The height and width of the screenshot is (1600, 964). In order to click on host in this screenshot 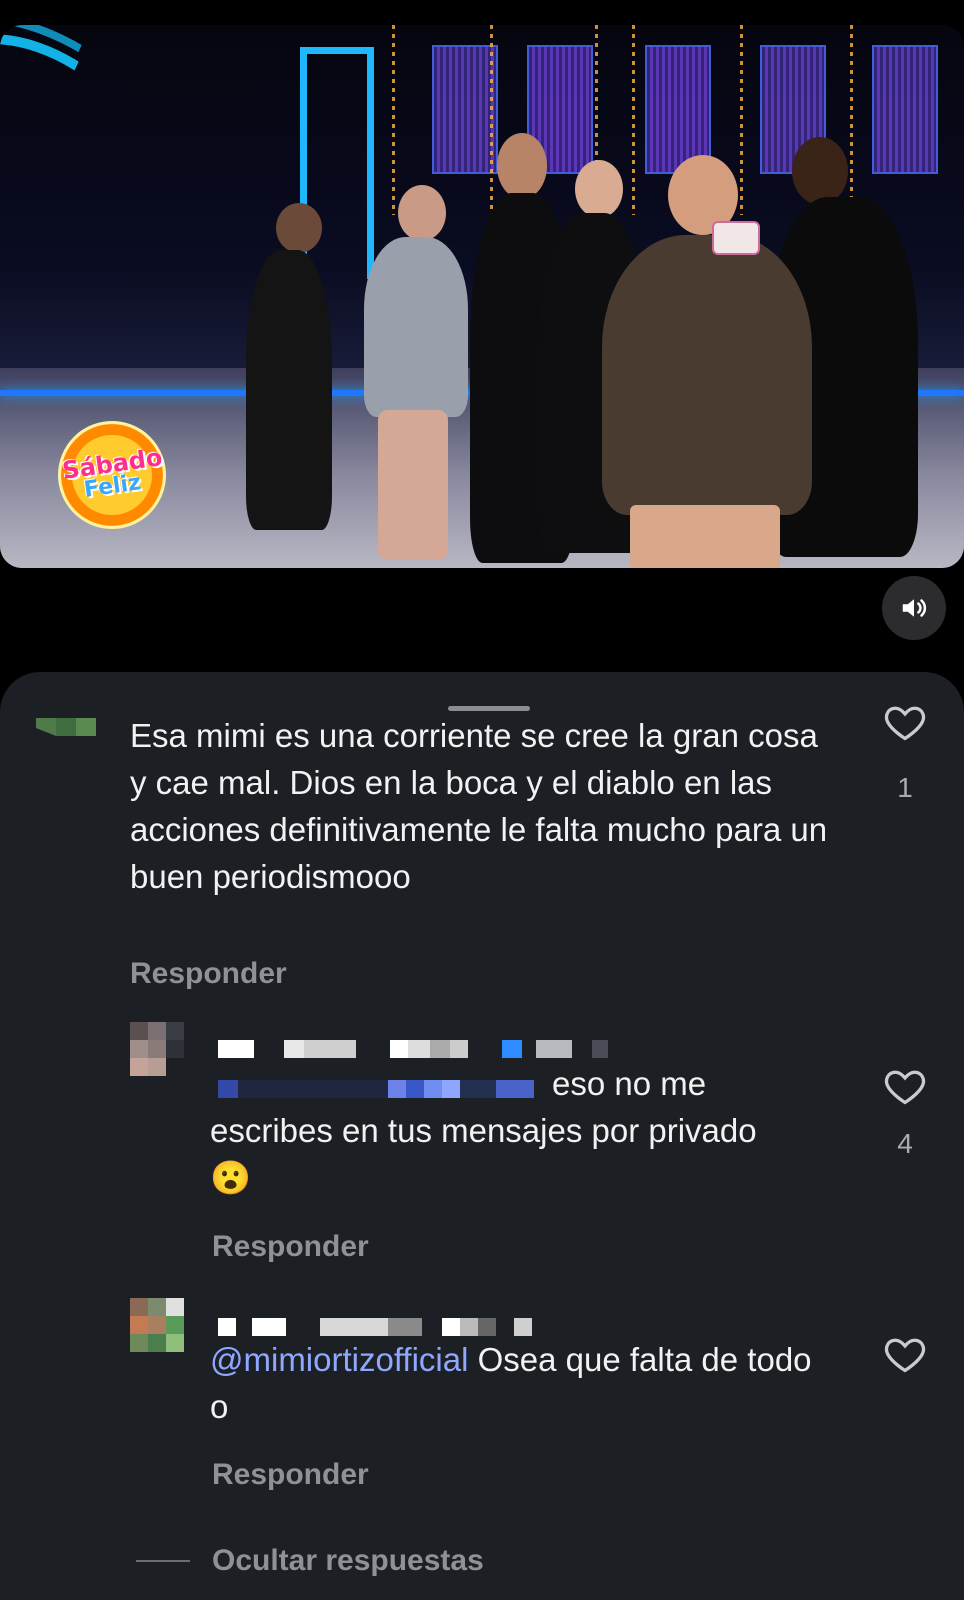, I will do `click(707, 375)`.